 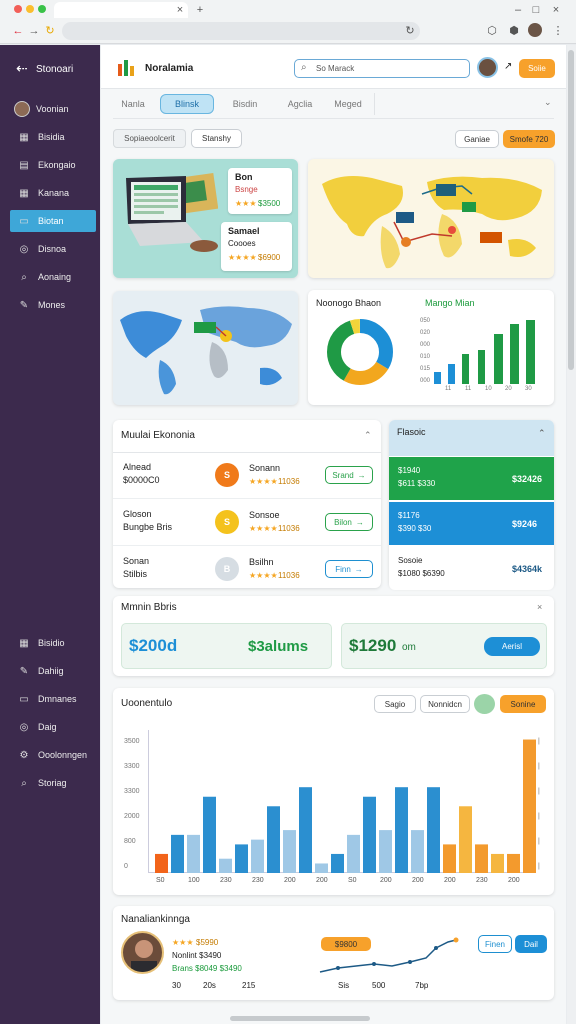 What do you see at coordinates (53, 755) in the screenshot?
I see `sidebar-item-ooolonngen: ⚙ Ooolonngen` at bounding box center [53, 755].